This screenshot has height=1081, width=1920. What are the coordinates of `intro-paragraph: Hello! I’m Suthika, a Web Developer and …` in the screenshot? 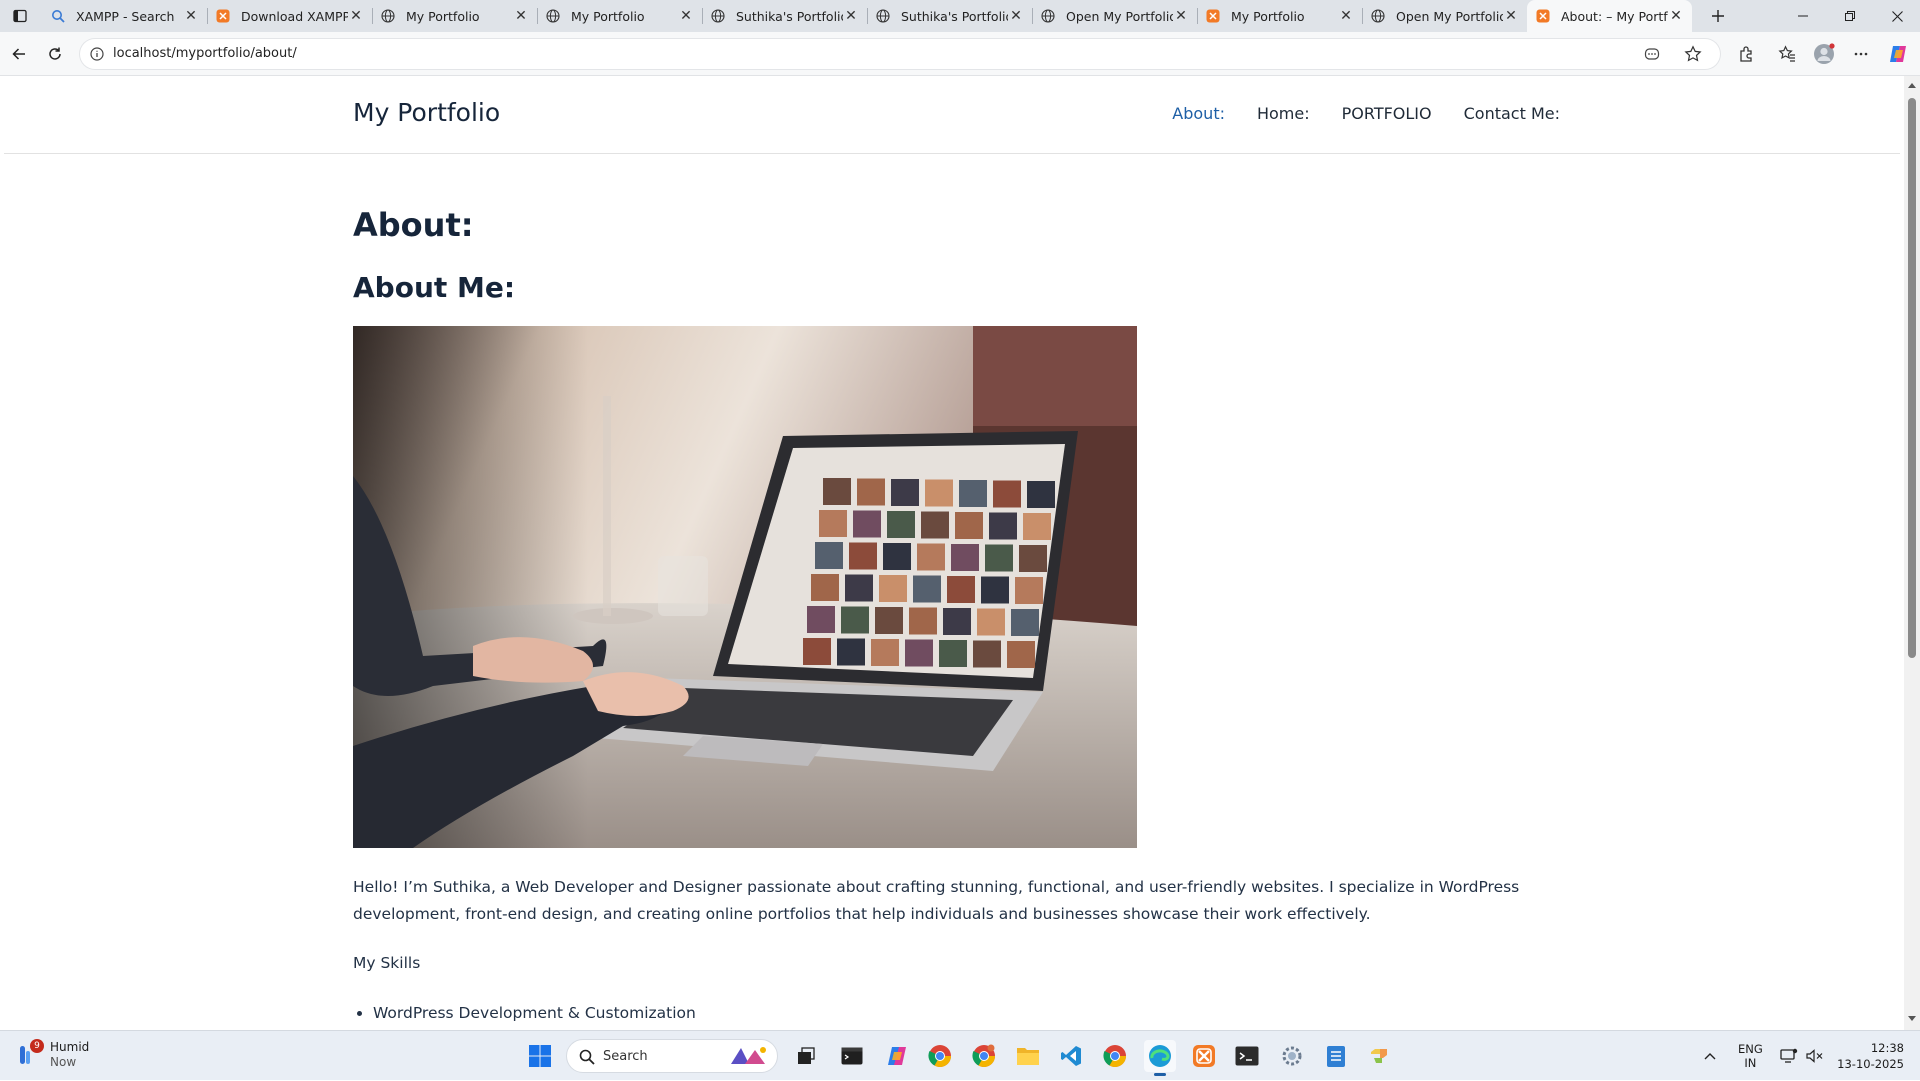 It's located at (936, 900).